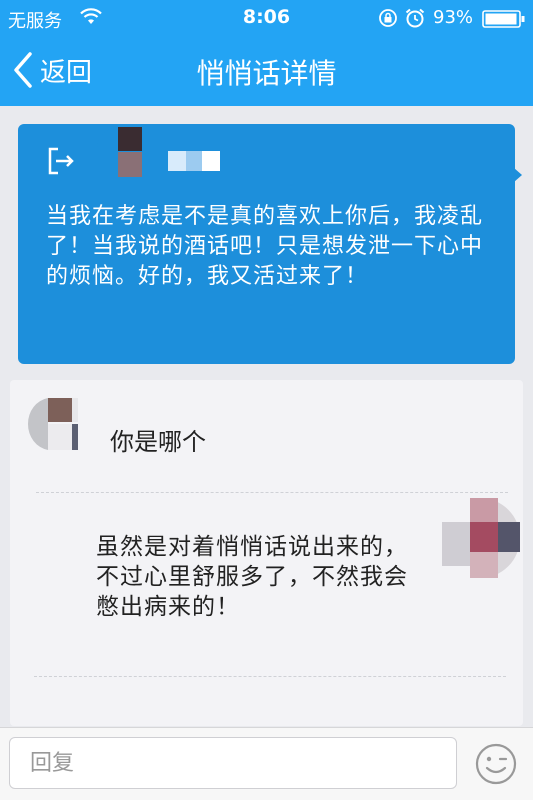 The height and width of the screenshot is (800, 533). I want to click on logout-icon, so click(62, 163).